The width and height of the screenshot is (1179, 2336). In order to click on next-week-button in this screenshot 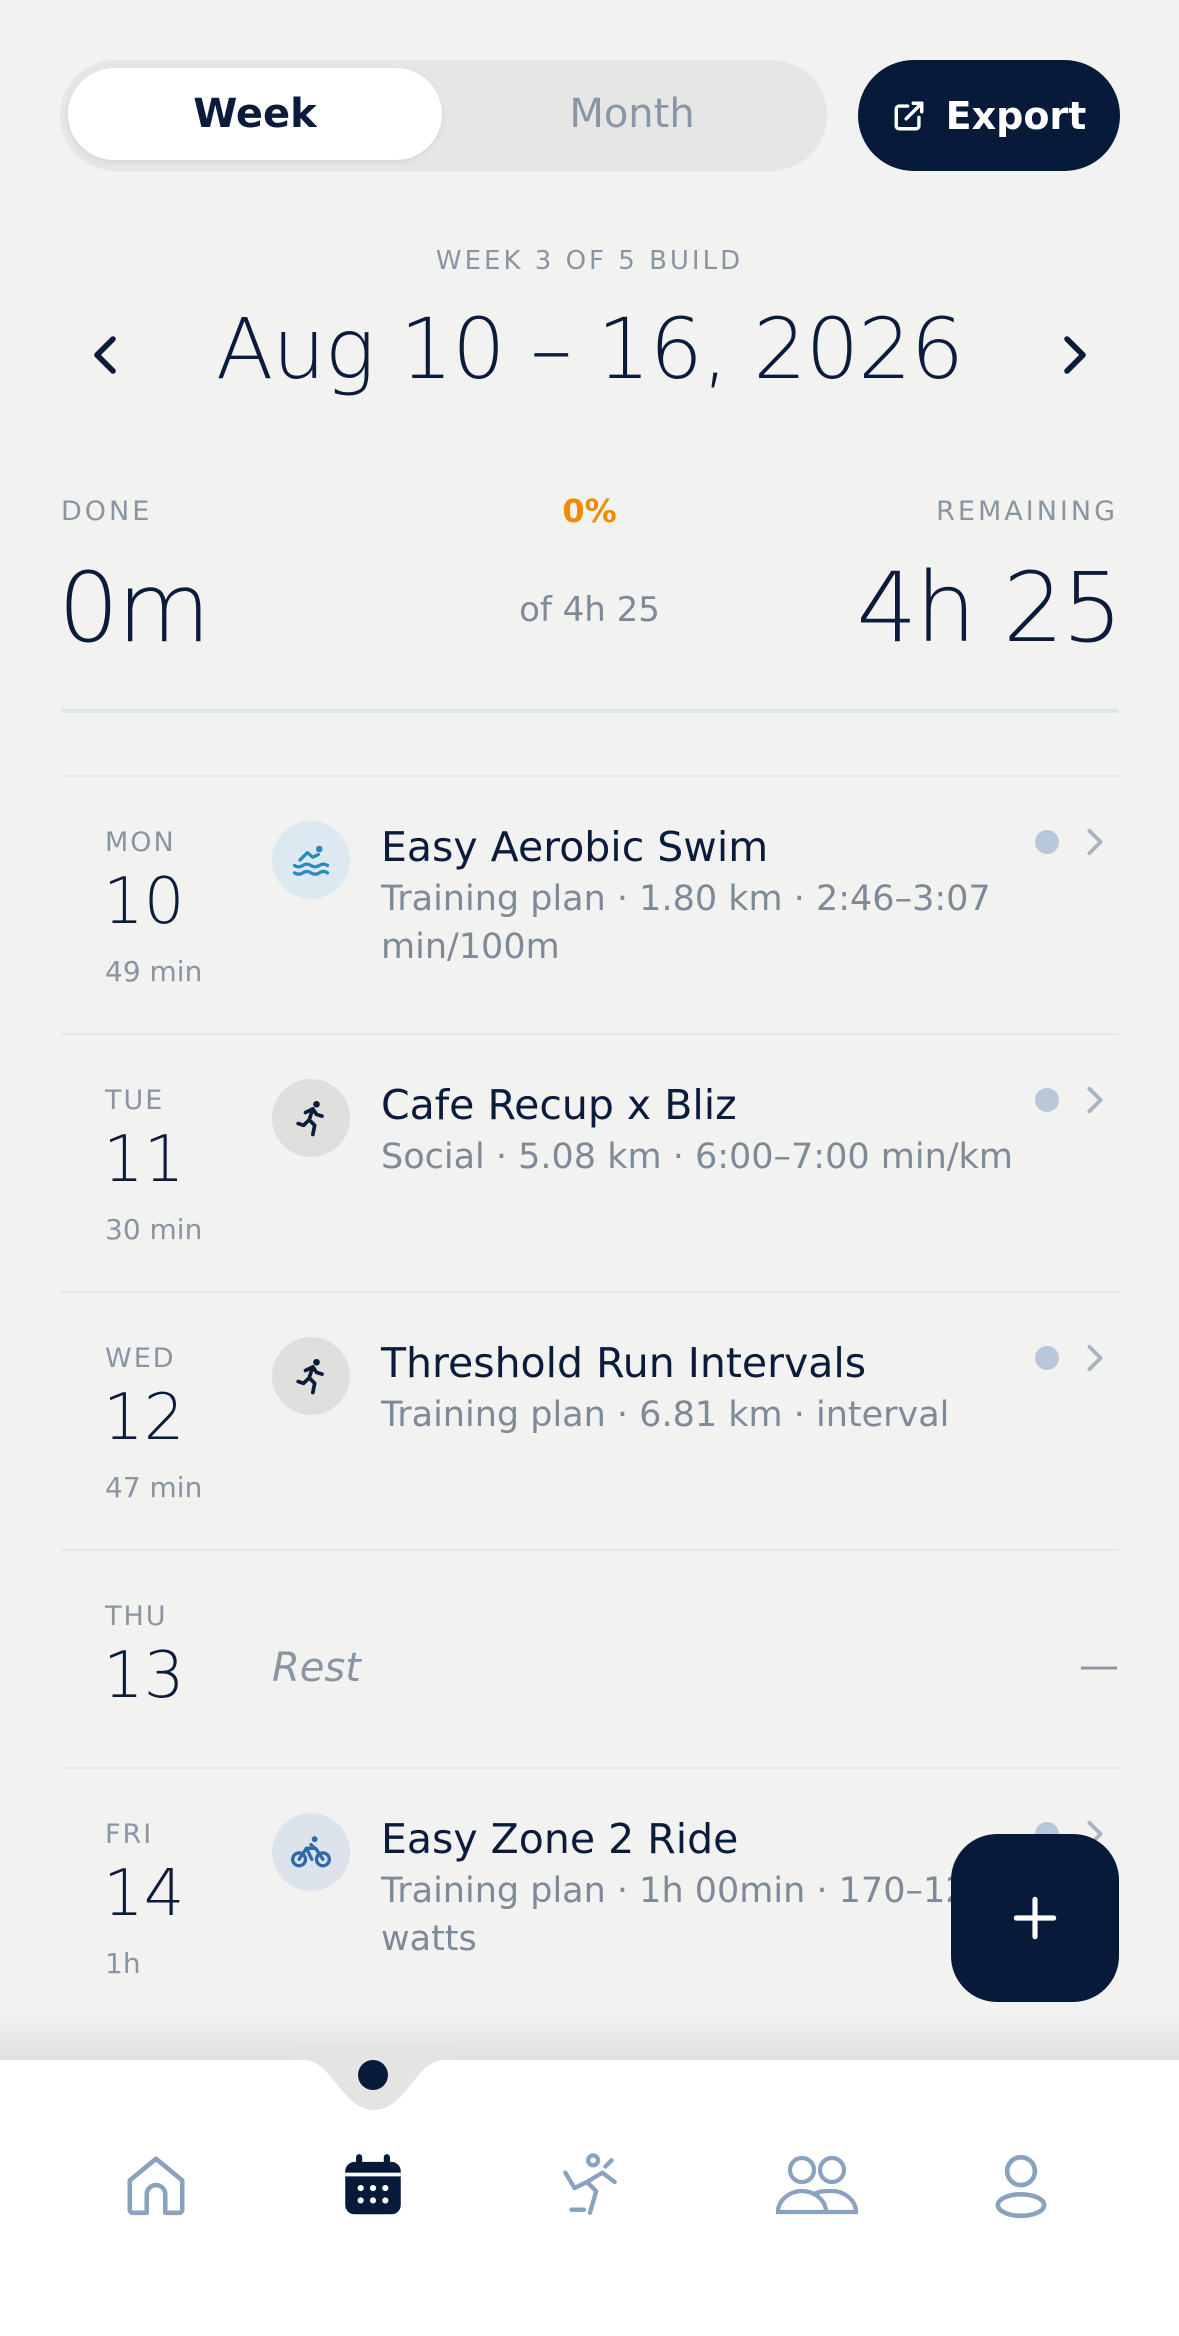, I will do `click(1075, 355)`.